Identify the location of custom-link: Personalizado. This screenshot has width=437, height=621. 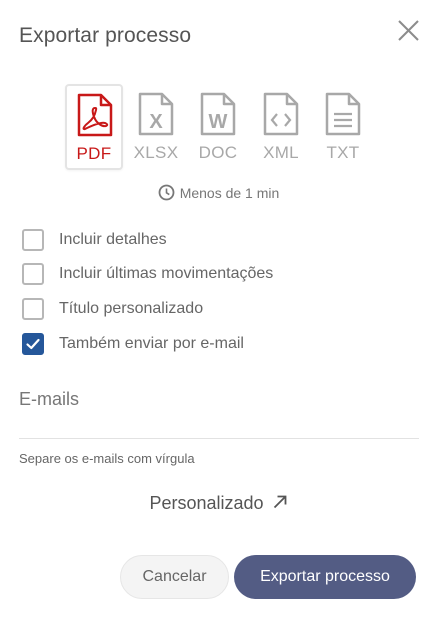
(218, 504).